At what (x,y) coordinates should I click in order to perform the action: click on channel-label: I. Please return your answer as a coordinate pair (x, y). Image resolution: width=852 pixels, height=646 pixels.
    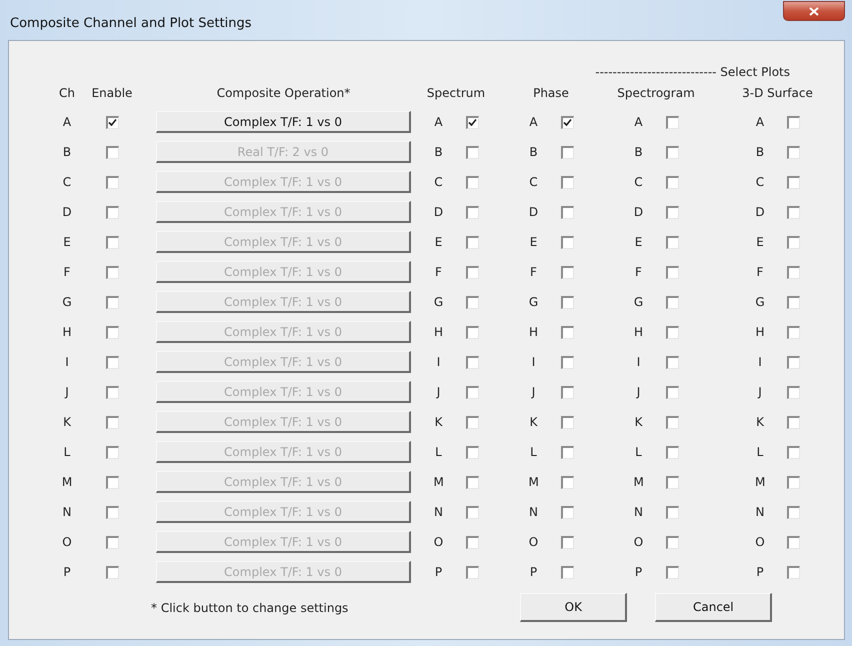
    Looking at the image, I should click on (533, 362).